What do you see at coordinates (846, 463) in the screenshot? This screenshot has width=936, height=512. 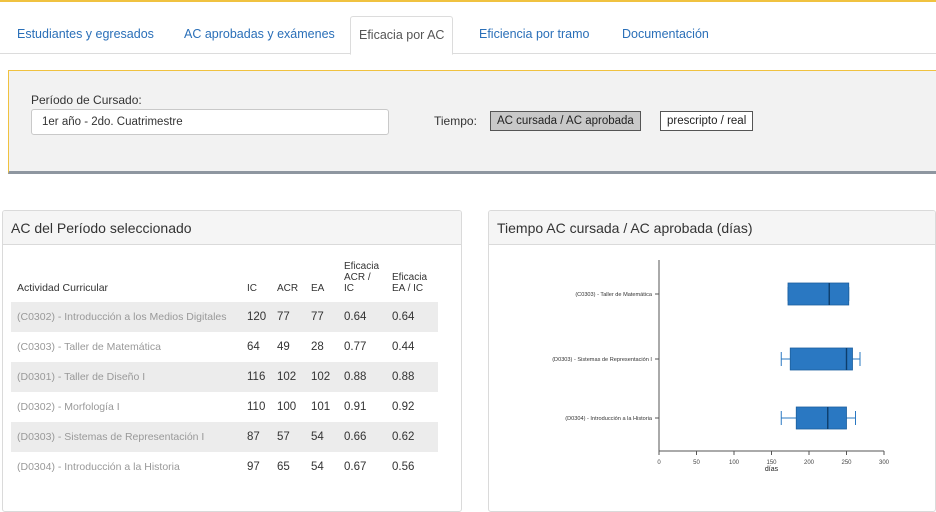 I see `x-tick-label: 250` at bounding box center [846, 463].